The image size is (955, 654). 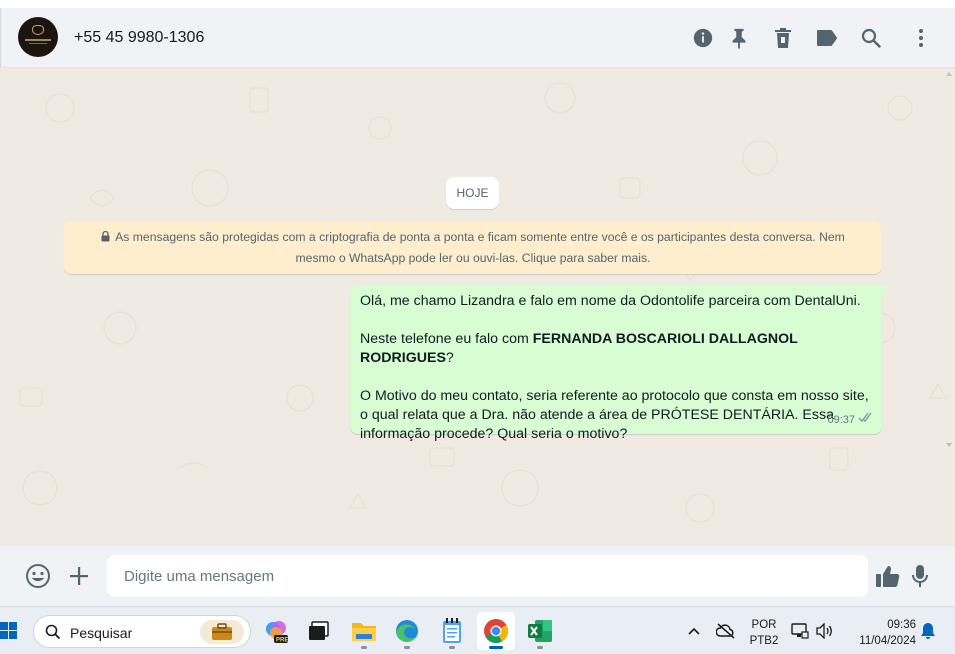 What do you see at coordinates (276, 631) in the screenshot?
I see `copilot-icon: PRE` at bounding box center [276, 631].